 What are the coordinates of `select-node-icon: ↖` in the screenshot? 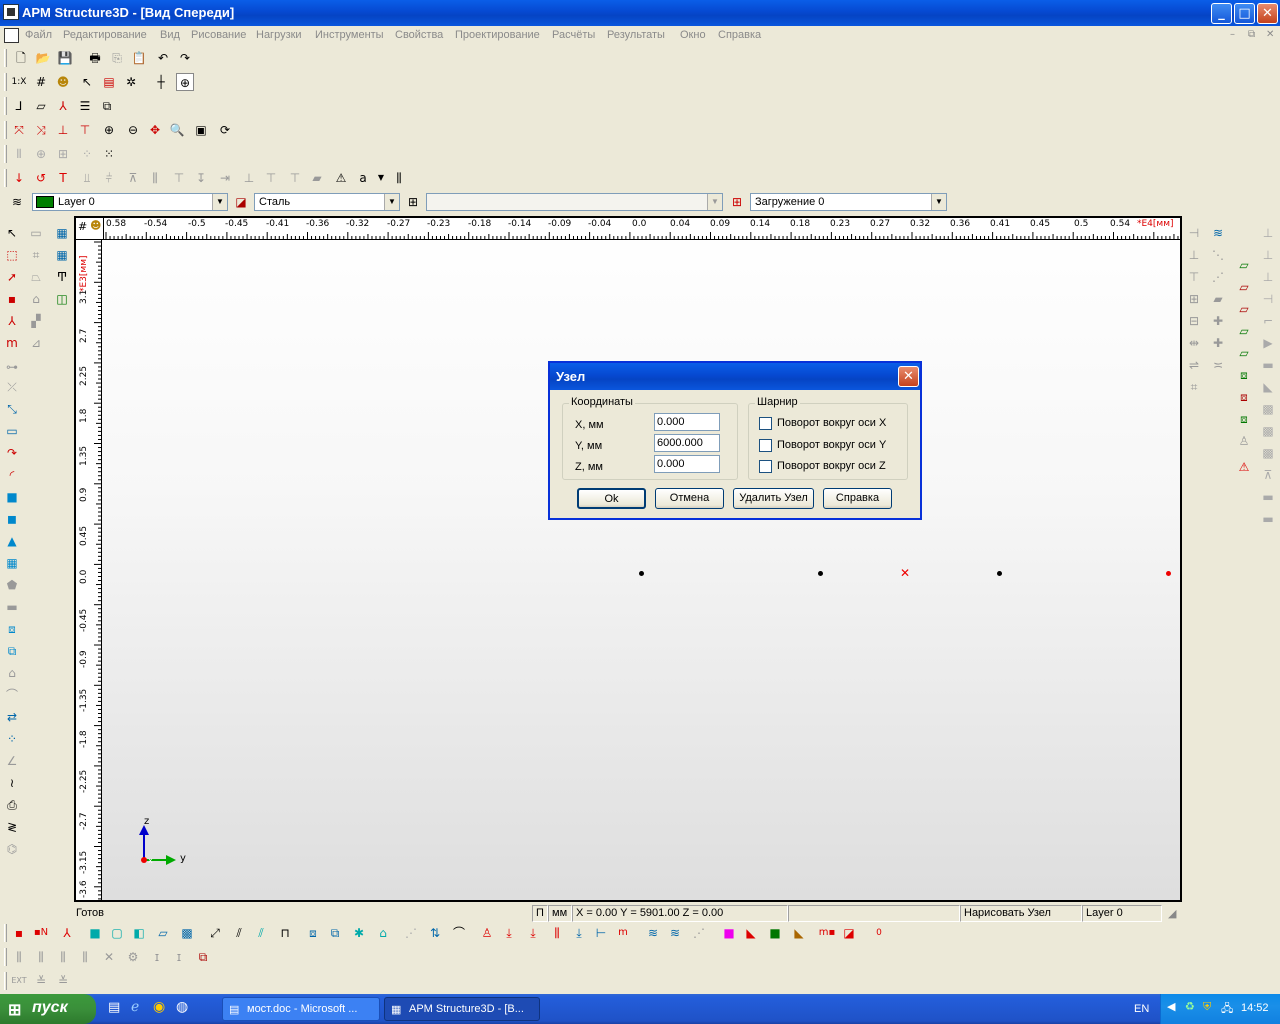 It's located at (87, 82).